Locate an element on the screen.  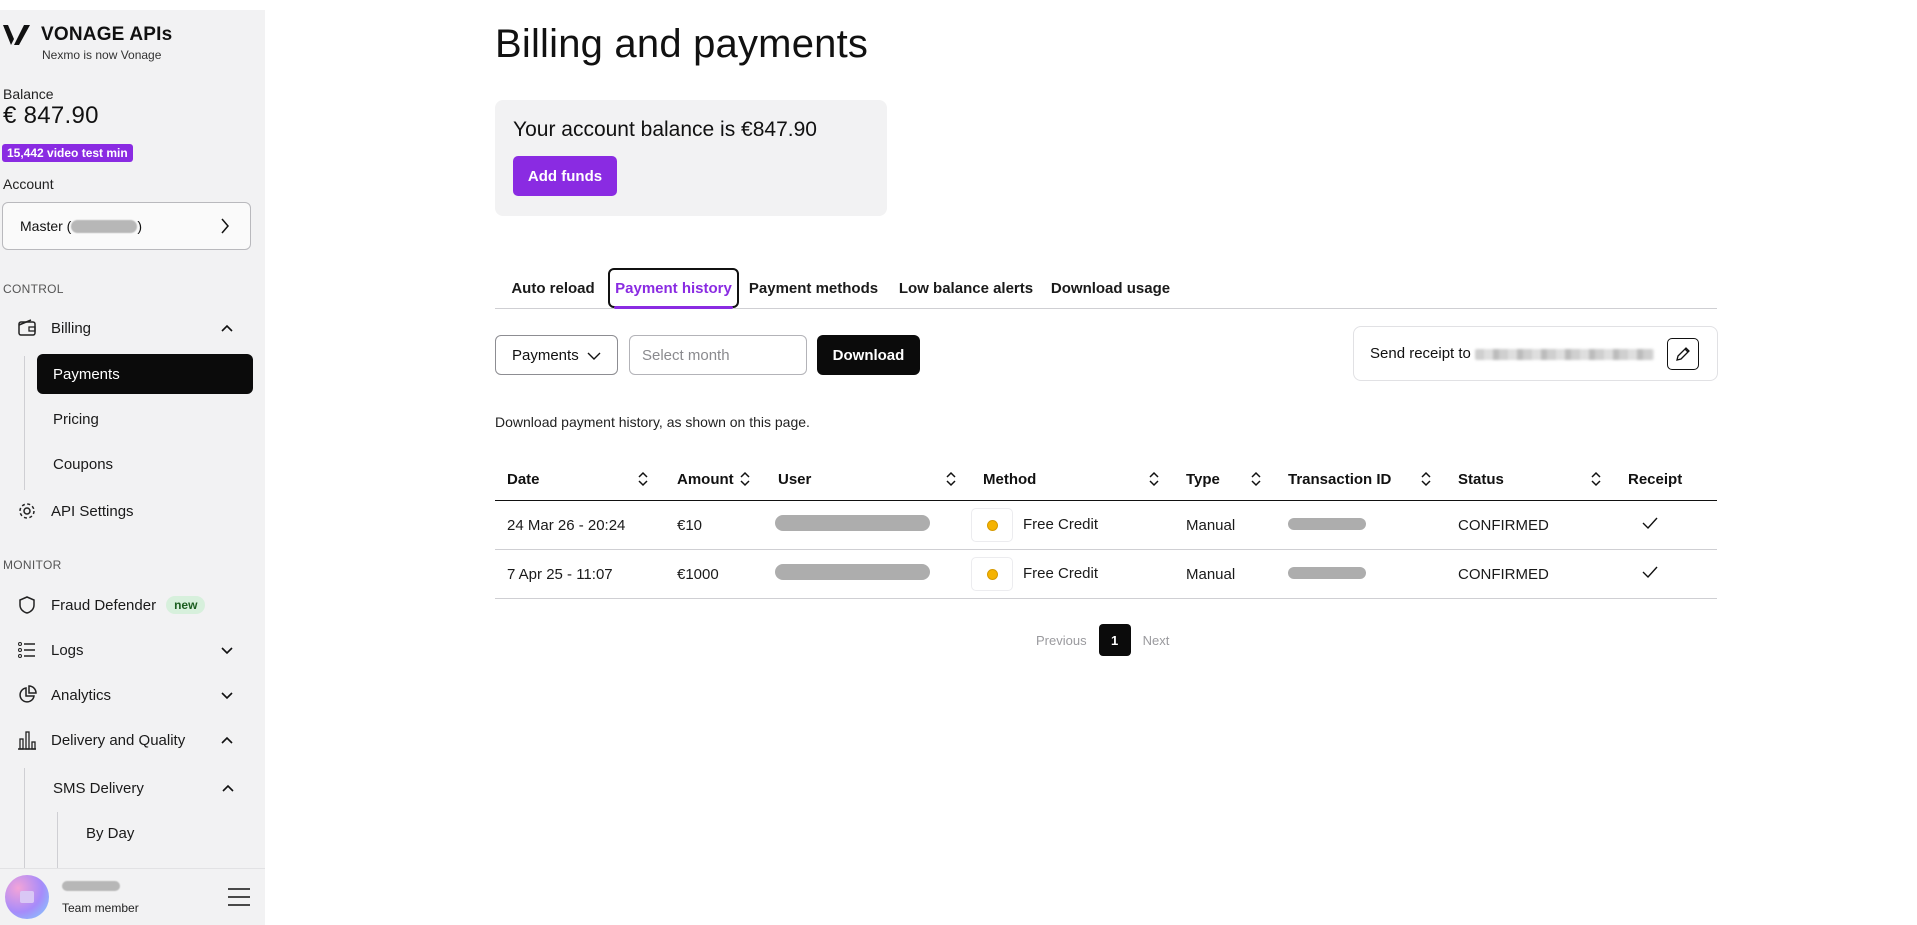
nav-pricing: Pricing is located at coordinates (145, 419).